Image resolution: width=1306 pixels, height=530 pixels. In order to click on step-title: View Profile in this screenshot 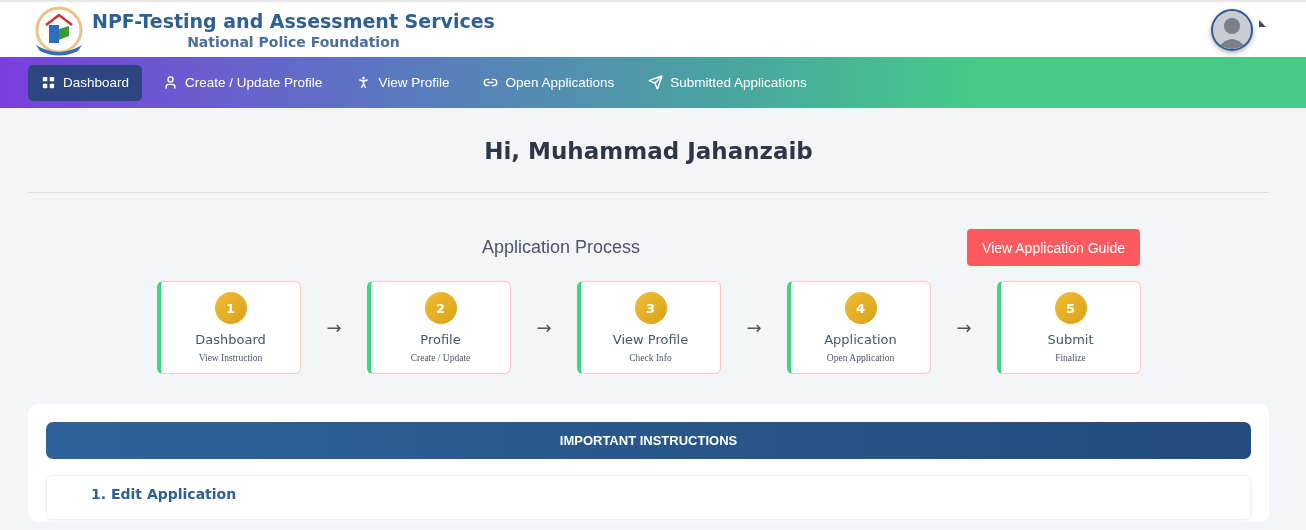, I will do `click(650, 339)`.